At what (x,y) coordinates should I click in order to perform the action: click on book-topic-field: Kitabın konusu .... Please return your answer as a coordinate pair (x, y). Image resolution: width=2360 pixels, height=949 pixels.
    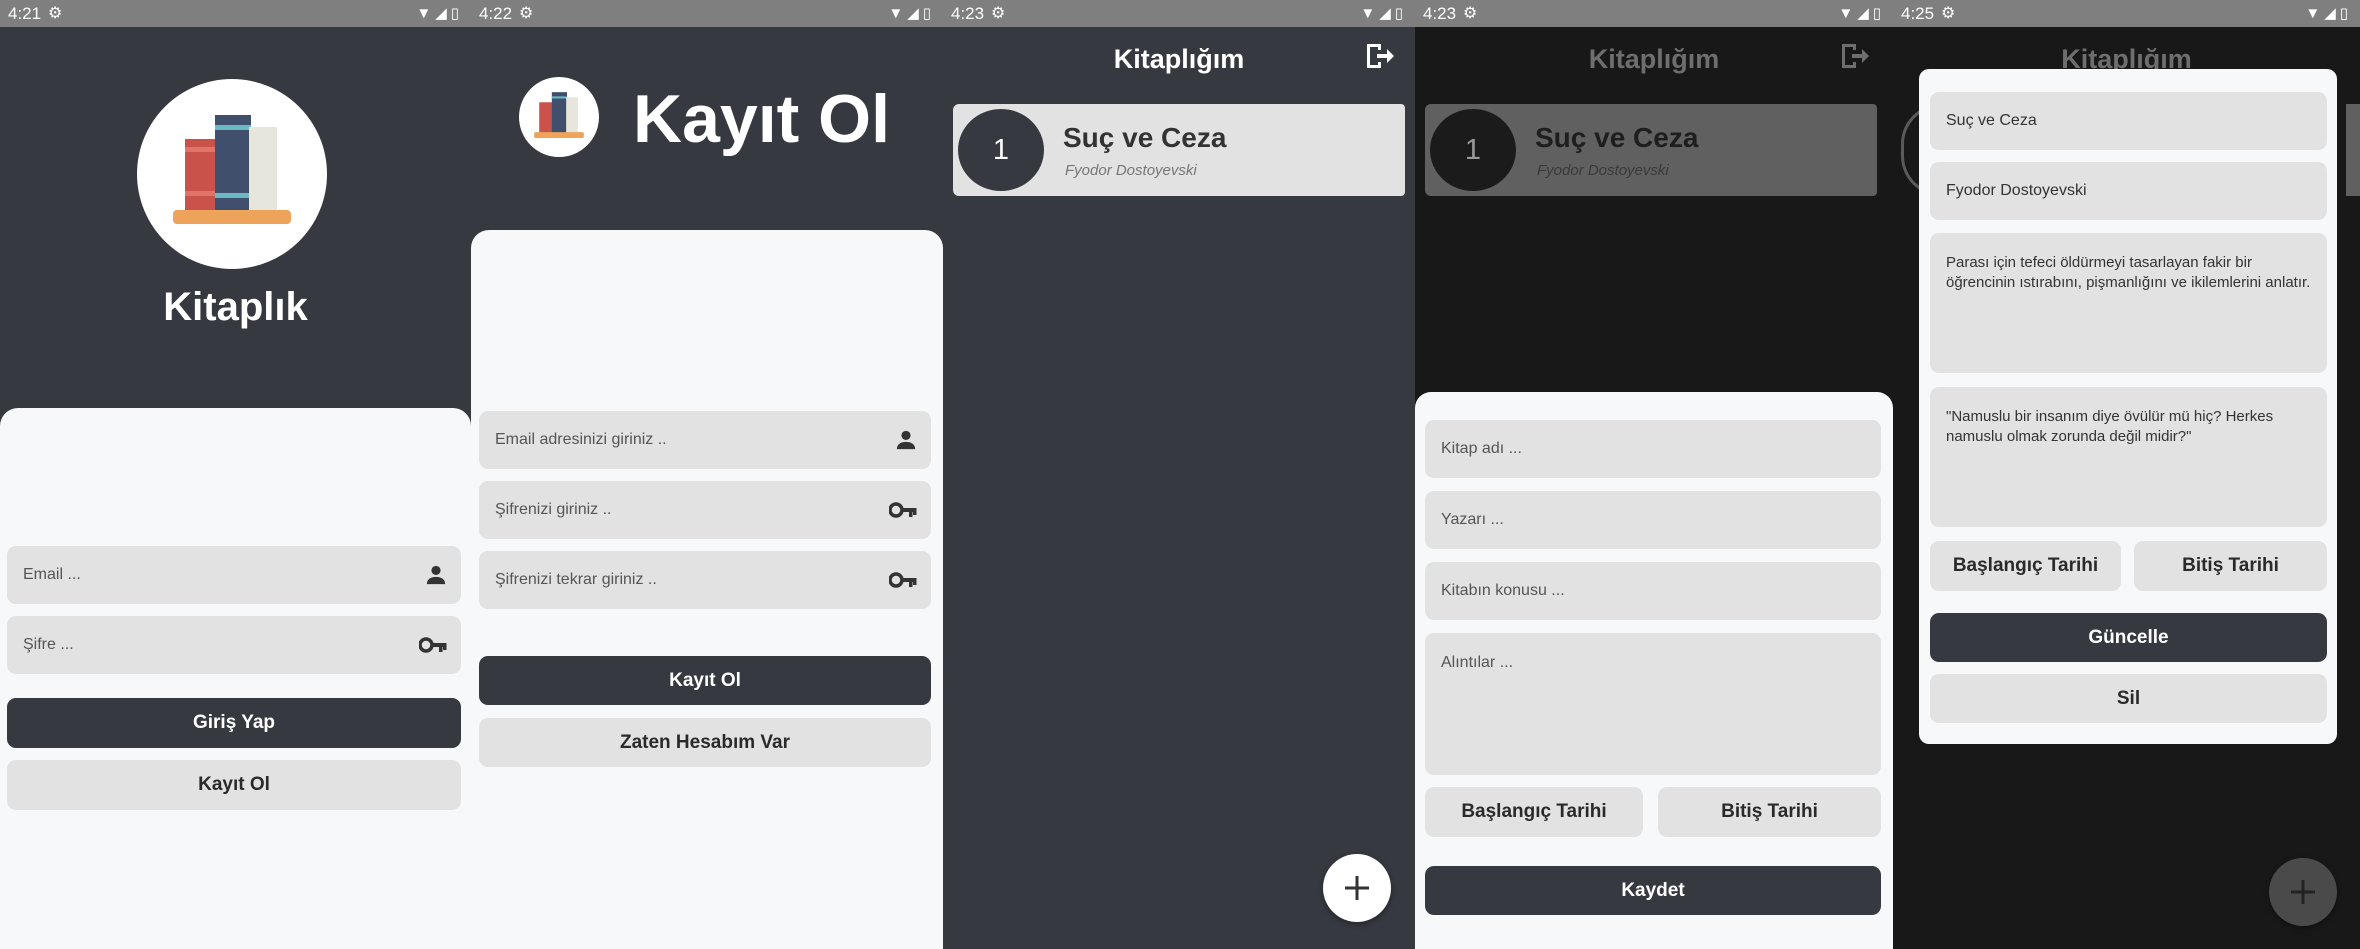
    Looking at the image, I should click on (1653, 591).